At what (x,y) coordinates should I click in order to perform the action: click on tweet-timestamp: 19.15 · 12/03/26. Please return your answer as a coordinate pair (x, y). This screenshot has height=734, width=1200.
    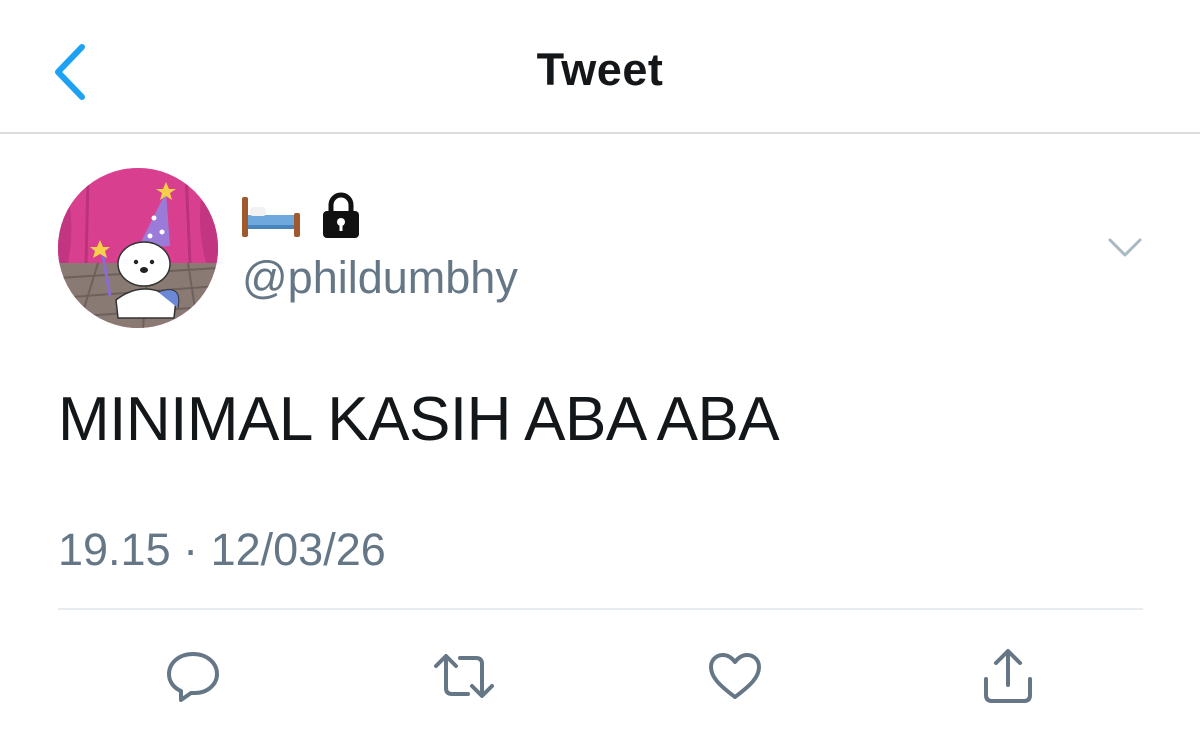
    Looking at the image, I should click on (222, 550).